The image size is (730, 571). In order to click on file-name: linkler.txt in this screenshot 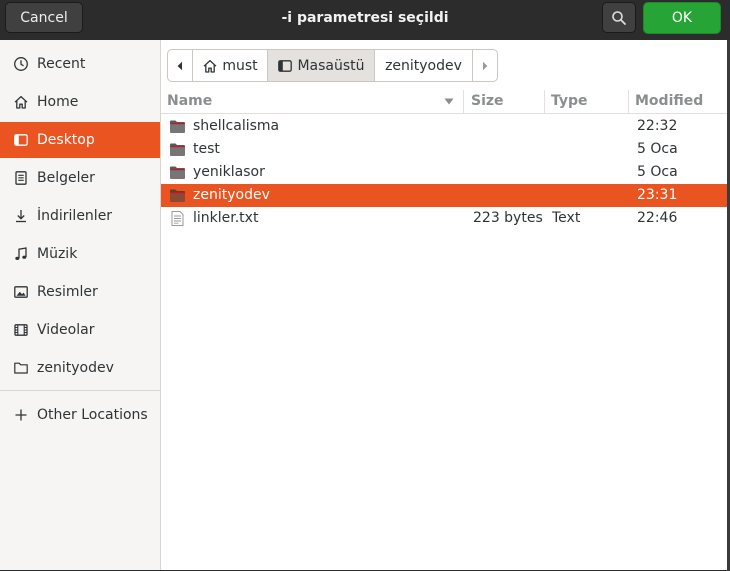, I will do `click(226, 218)`.